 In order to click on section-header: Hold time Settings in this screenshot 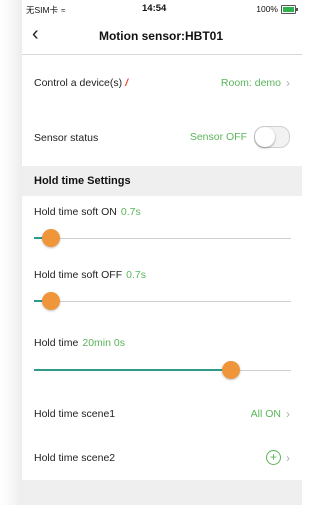, I will do `click(161, 181)`.